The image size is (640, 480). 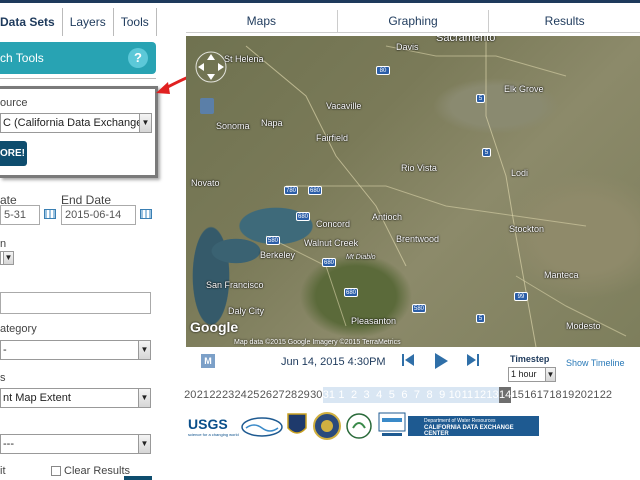 I want to click on map-label: Antioch, so click(x=387, y=217).